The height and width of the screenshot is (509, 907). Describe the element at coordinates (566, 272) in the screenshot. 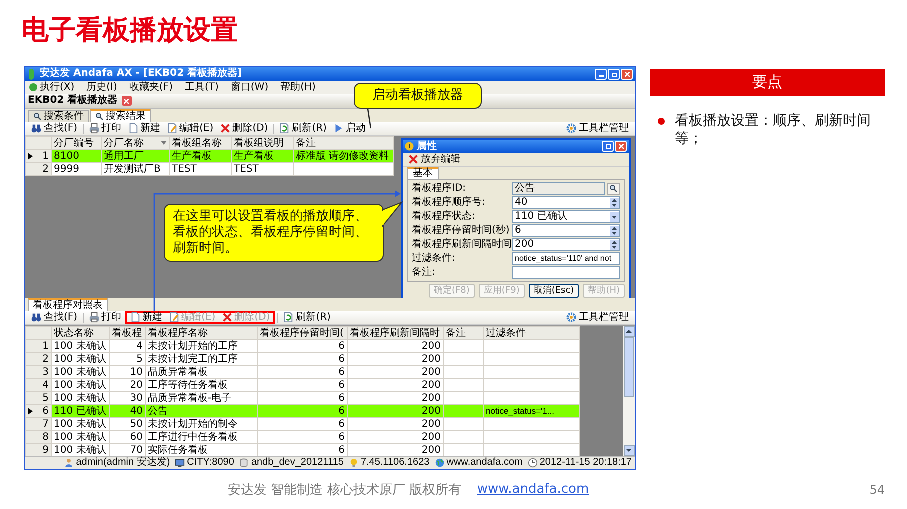

I see `input-field` at that location.